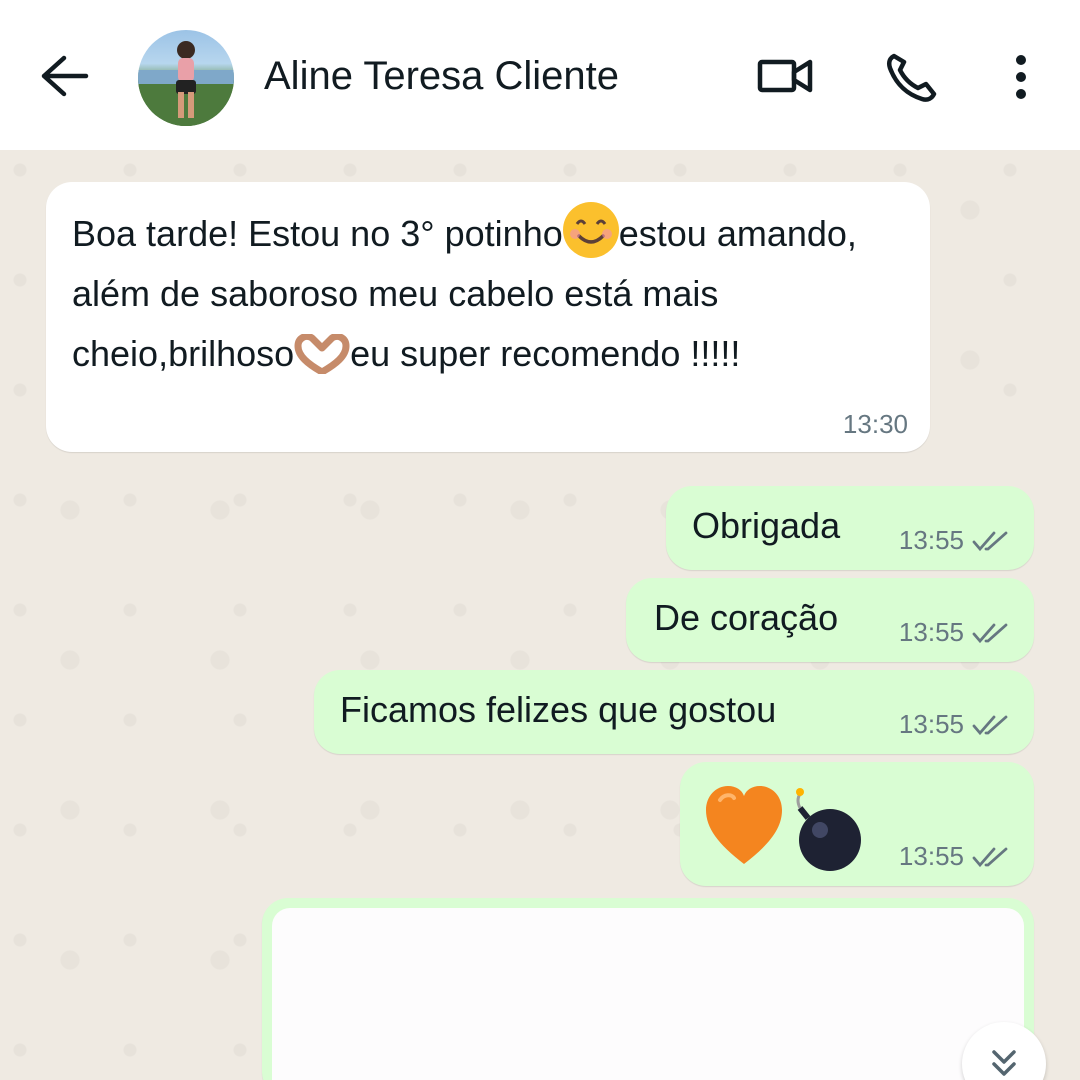  Describe the element at coordinates (828, 829) in the screenshot. I see `bomb-emoji-icon` at that location.